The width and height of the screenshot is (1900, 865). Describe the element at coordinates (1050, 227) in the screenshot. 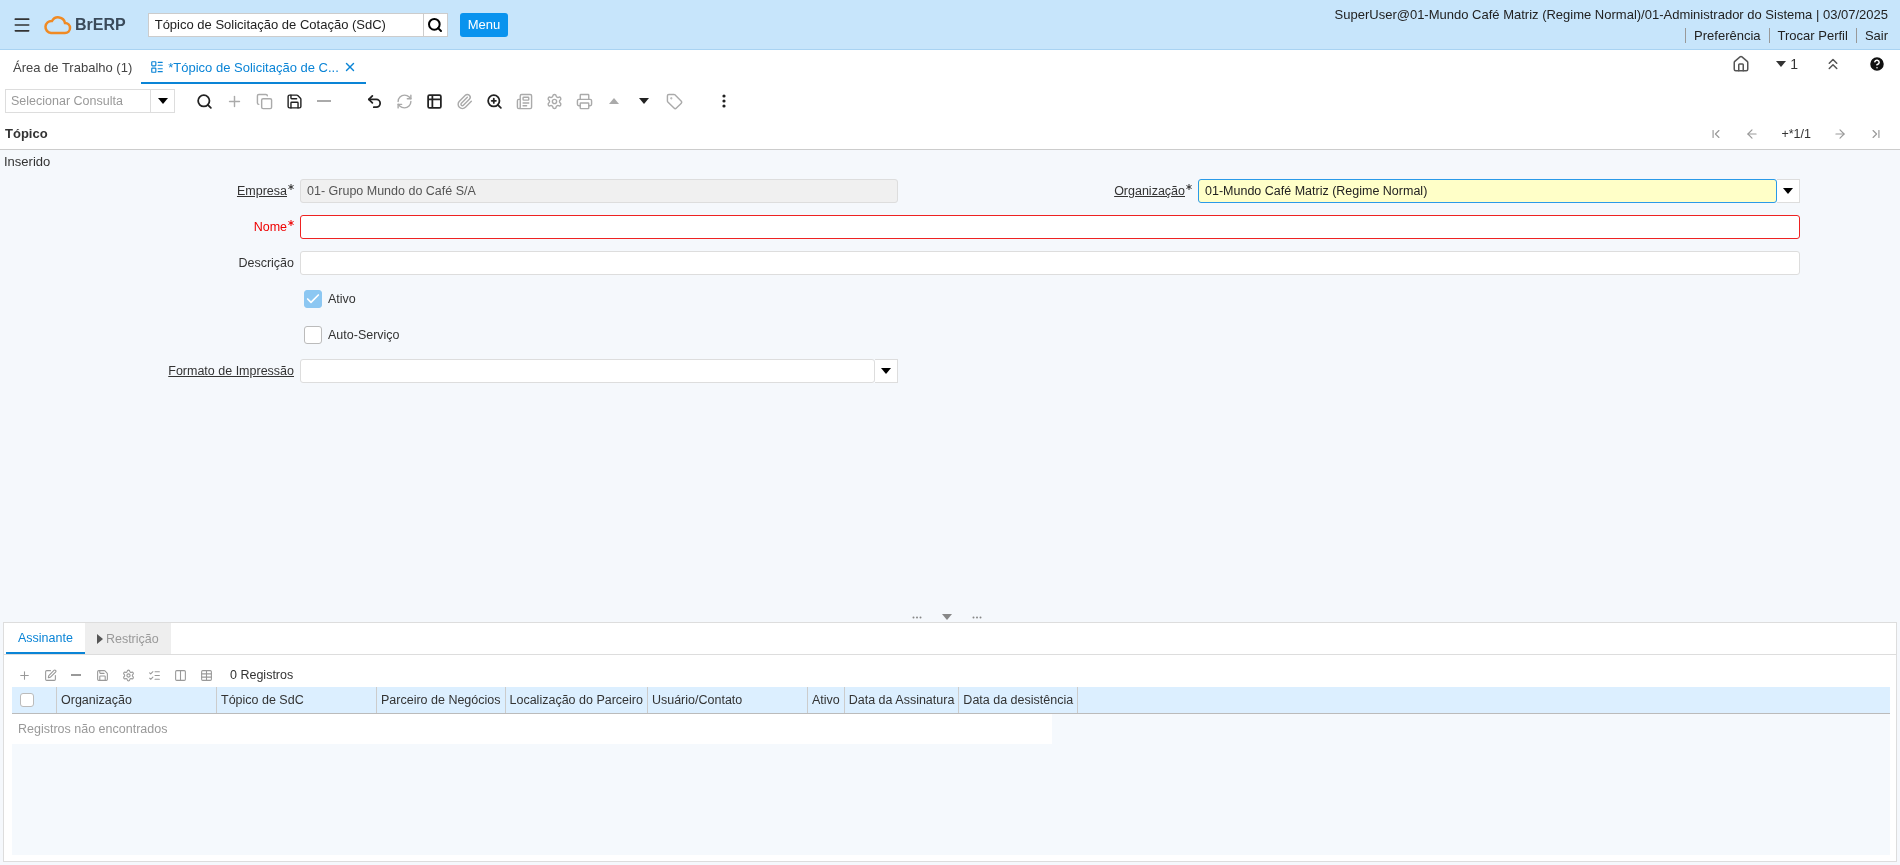

I see `input-field` at that location.